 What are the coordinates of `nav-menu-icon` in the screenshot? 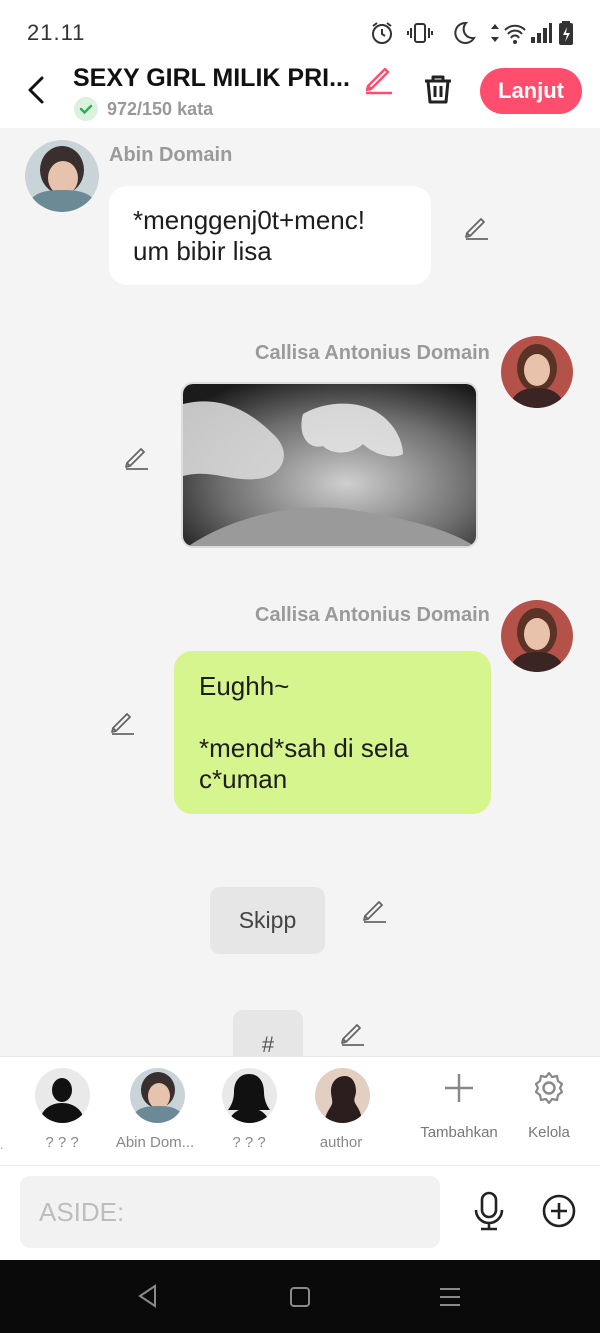 It's located at (450, 1297).